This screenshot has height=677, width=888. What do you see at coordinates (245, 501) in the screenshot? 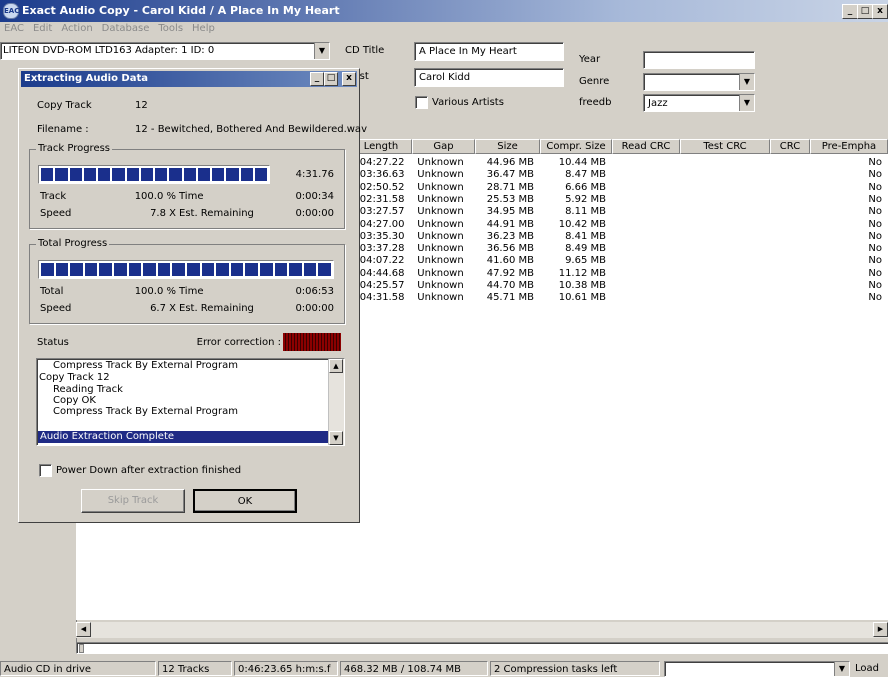
I see `ok-button: OK` at bounding box center [245, 501].